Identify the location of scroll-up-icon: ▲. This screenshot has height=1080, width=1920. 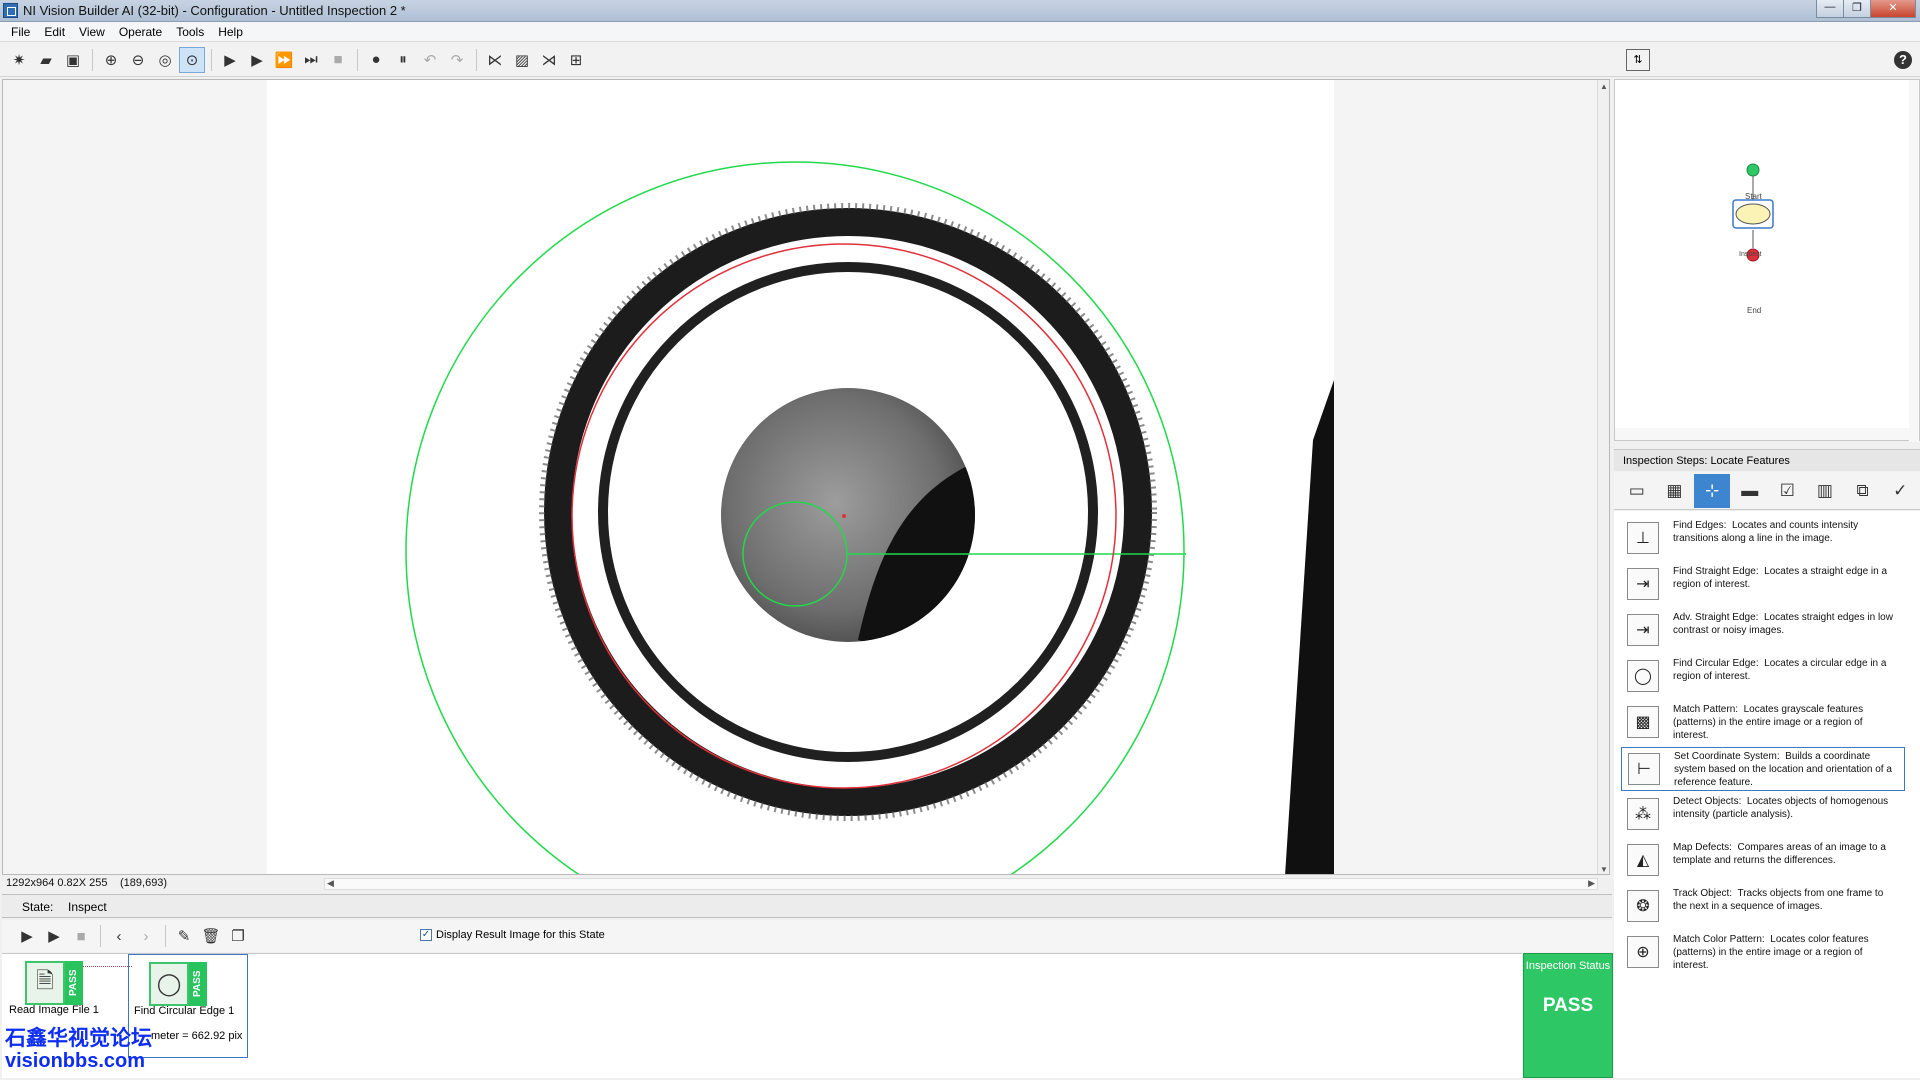
(1604, 86).